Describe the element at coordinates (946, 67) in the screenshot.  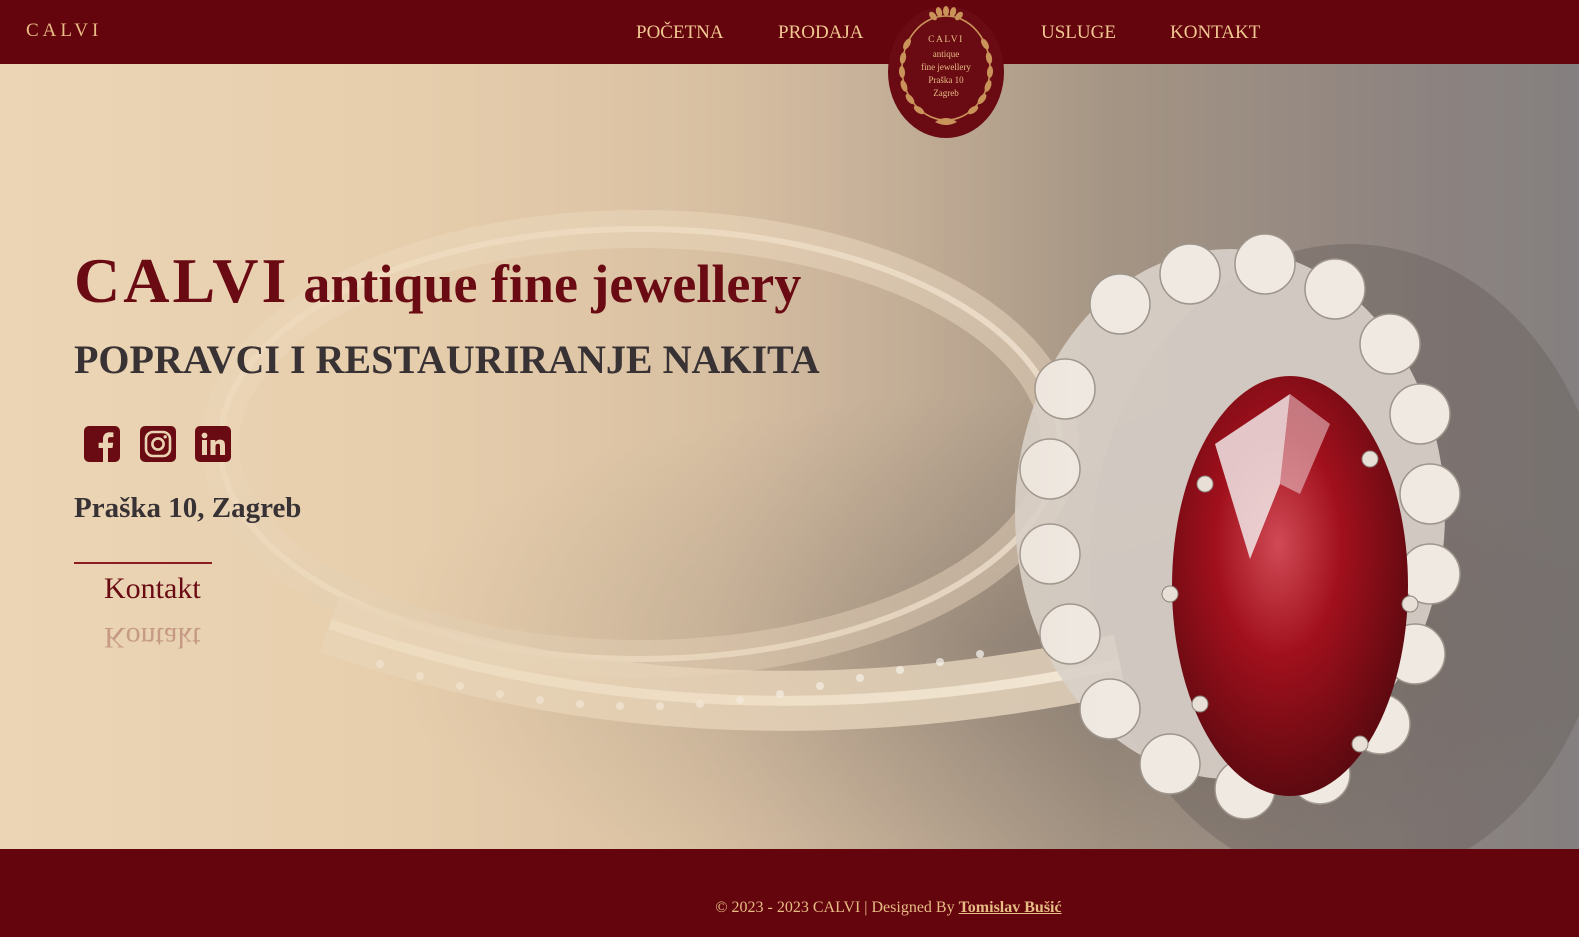
I see `emblem-line-2: fine jewellery` at that location.